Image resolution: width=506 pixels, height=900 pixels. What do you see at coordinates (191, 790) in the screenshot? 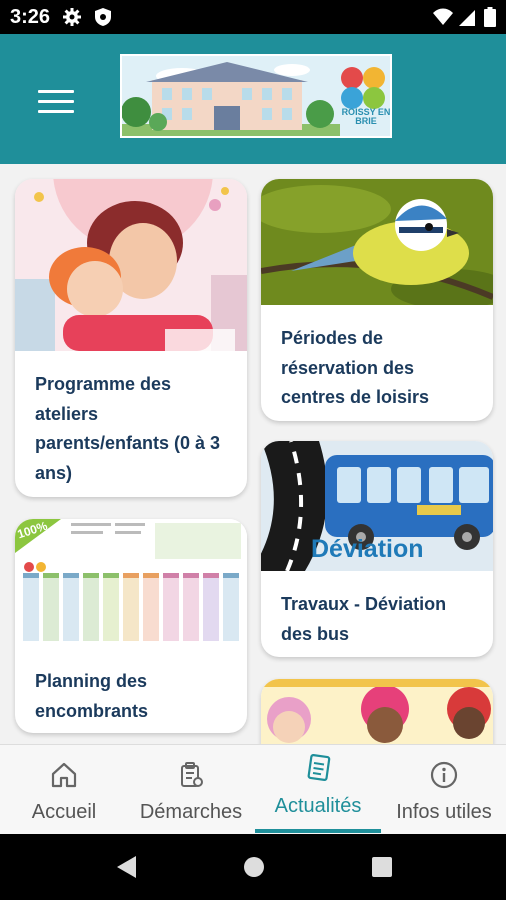
I see `nav-demarches: Démarches` at bounding box center [191, 790].